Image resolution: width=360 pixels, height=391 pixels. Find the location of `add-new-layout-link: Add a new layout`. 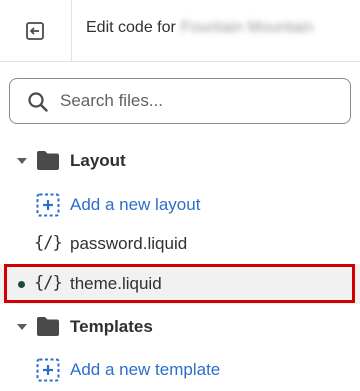

add-new-layout-link: Add a new layout is located at coordinates (180, 205).